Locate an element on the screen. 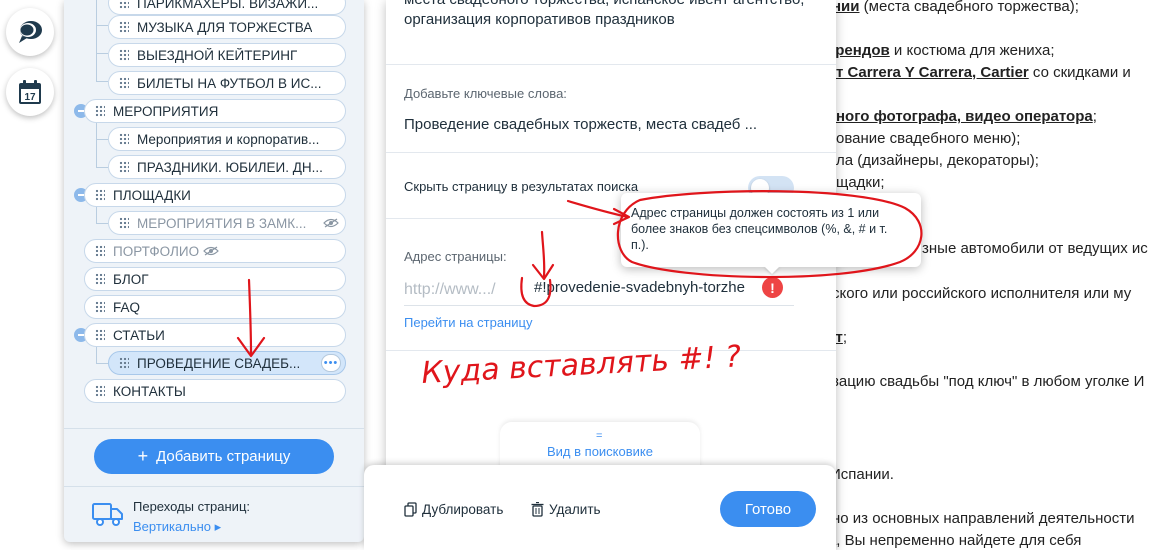 The height and width of the screenshot is (550, 1156). bg-text-run: и костюма для жениха; is located at coordinates (972, 50).